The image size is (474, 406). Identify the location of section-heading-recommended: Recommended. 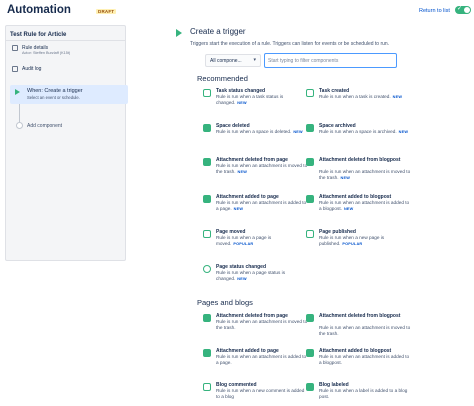
(222, 78).